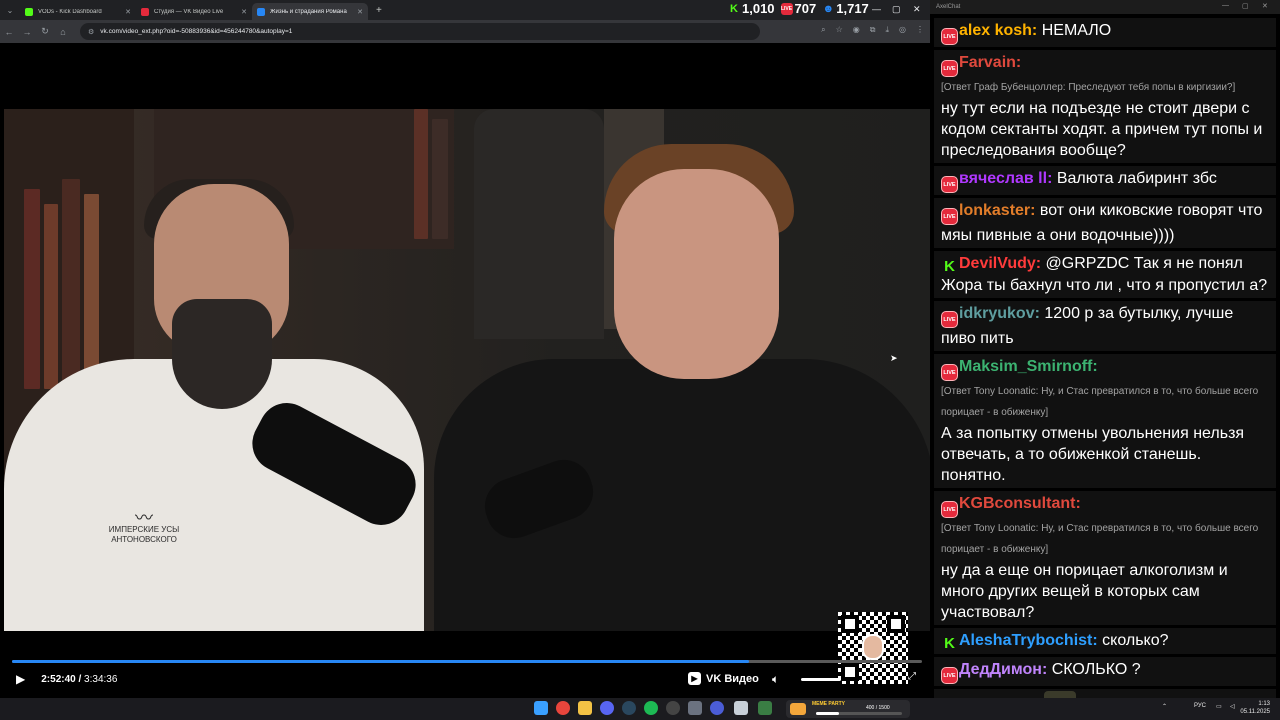  What do you see at coordinates (1219, 706) in the screenshot?
I see `network-icon: ▭` at bounding box center [1219, 706].